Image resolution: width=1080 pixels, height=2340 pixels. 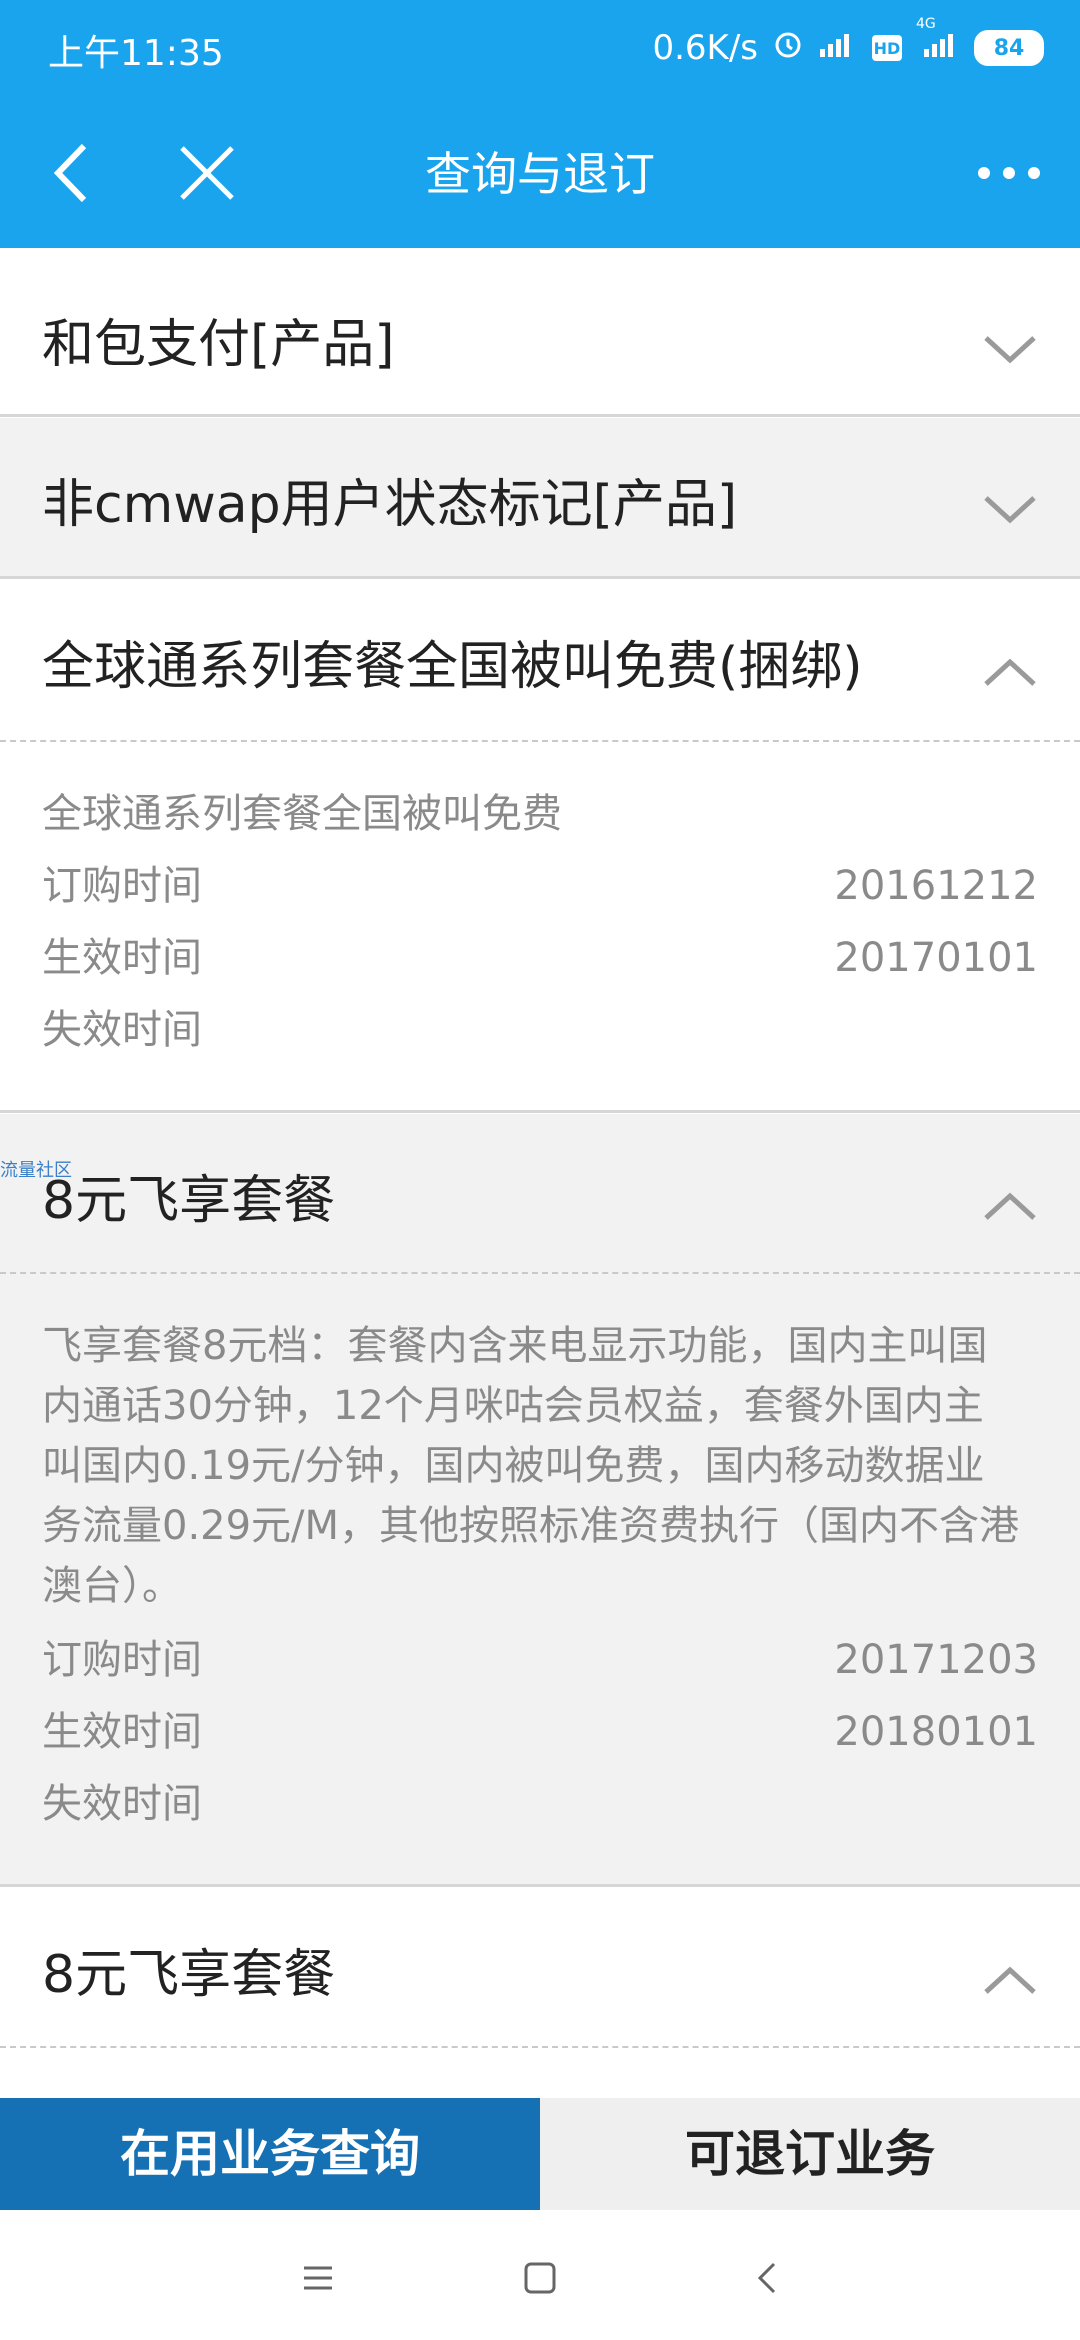 What do you see at coordinates (936, 886) in the screenshot?
I see `subscribe-value: 20161212` at bounding box center [936, 886].